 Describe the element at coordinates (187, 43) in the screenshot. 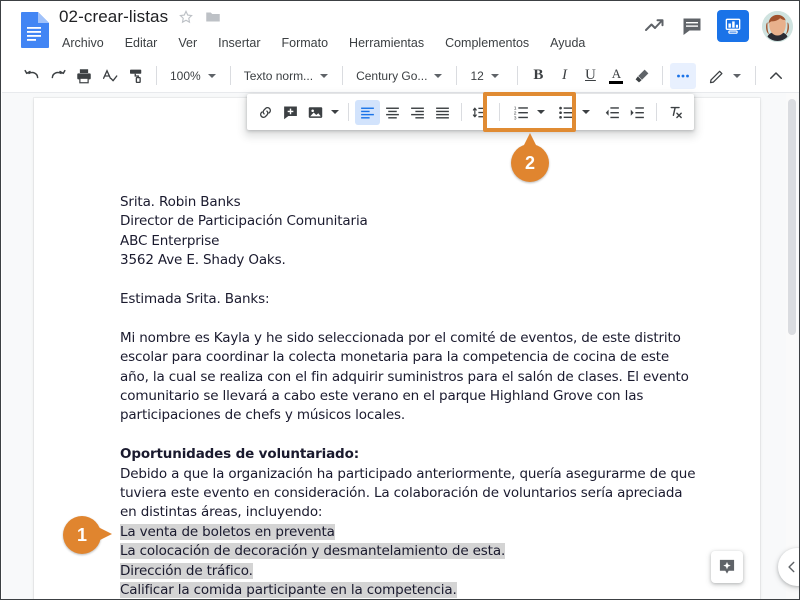

I see `menu-ver: Ver` at that location.